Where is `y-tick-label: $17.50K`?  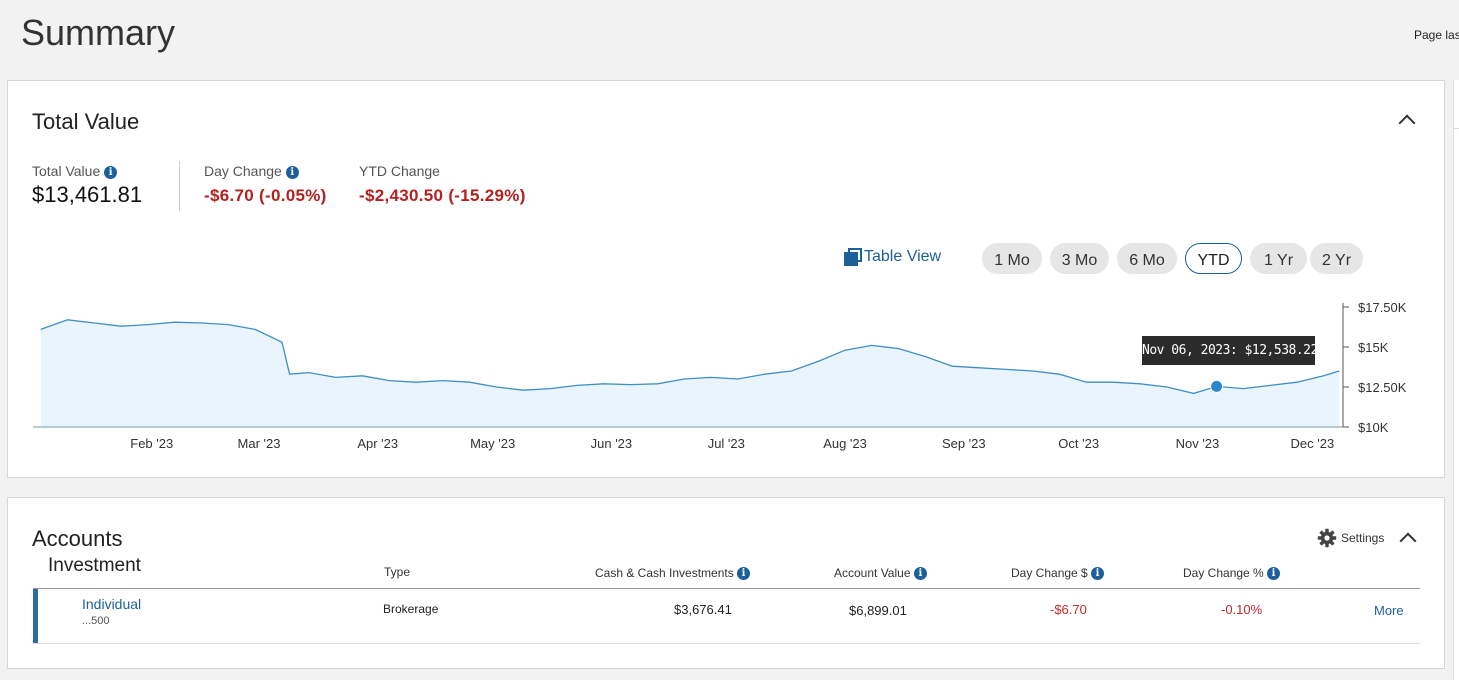 y-tick-label: $17.50K is located at coordinates (1382, 307).